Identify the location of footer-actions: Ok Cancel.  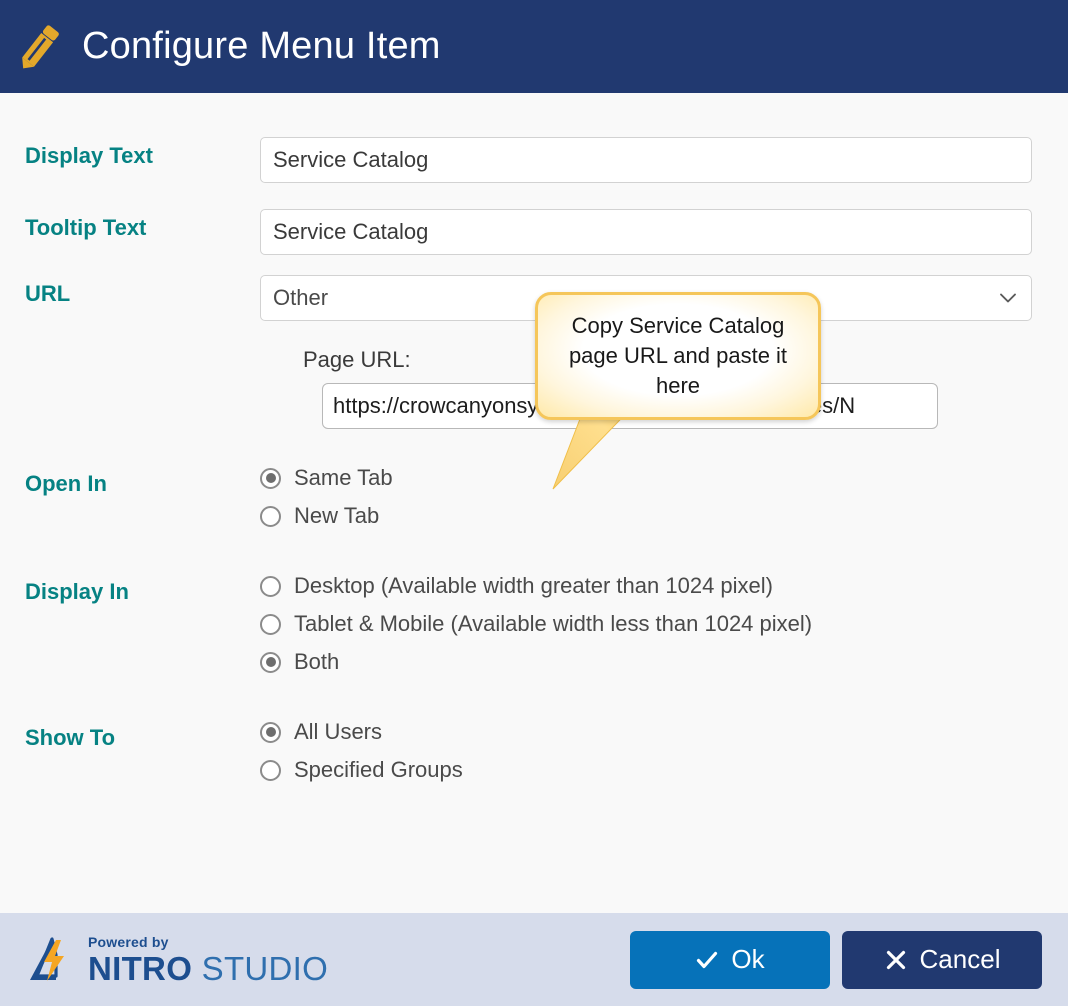
(836, 959).